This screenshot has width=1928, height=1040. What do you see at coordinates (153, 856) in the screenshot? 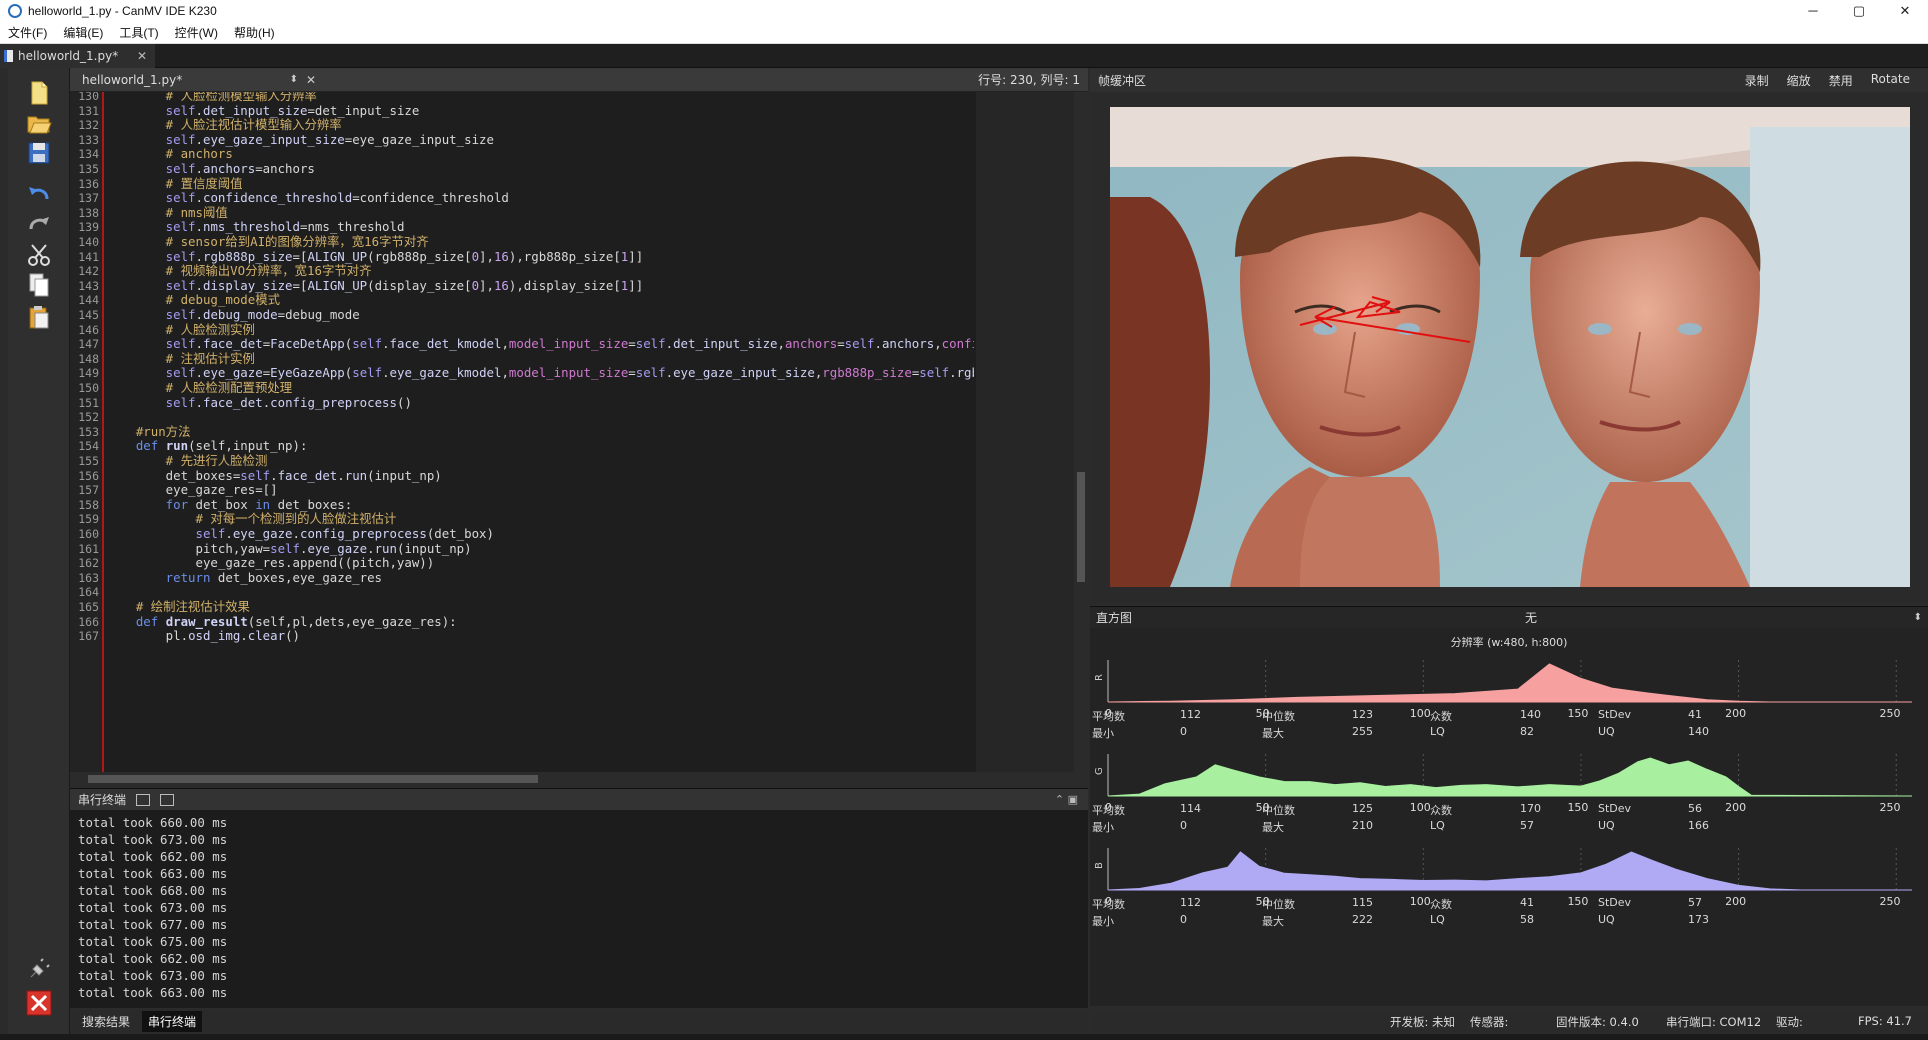
I see `terminal-line: total took 662.00 ms` at bounding box center [153, 856].